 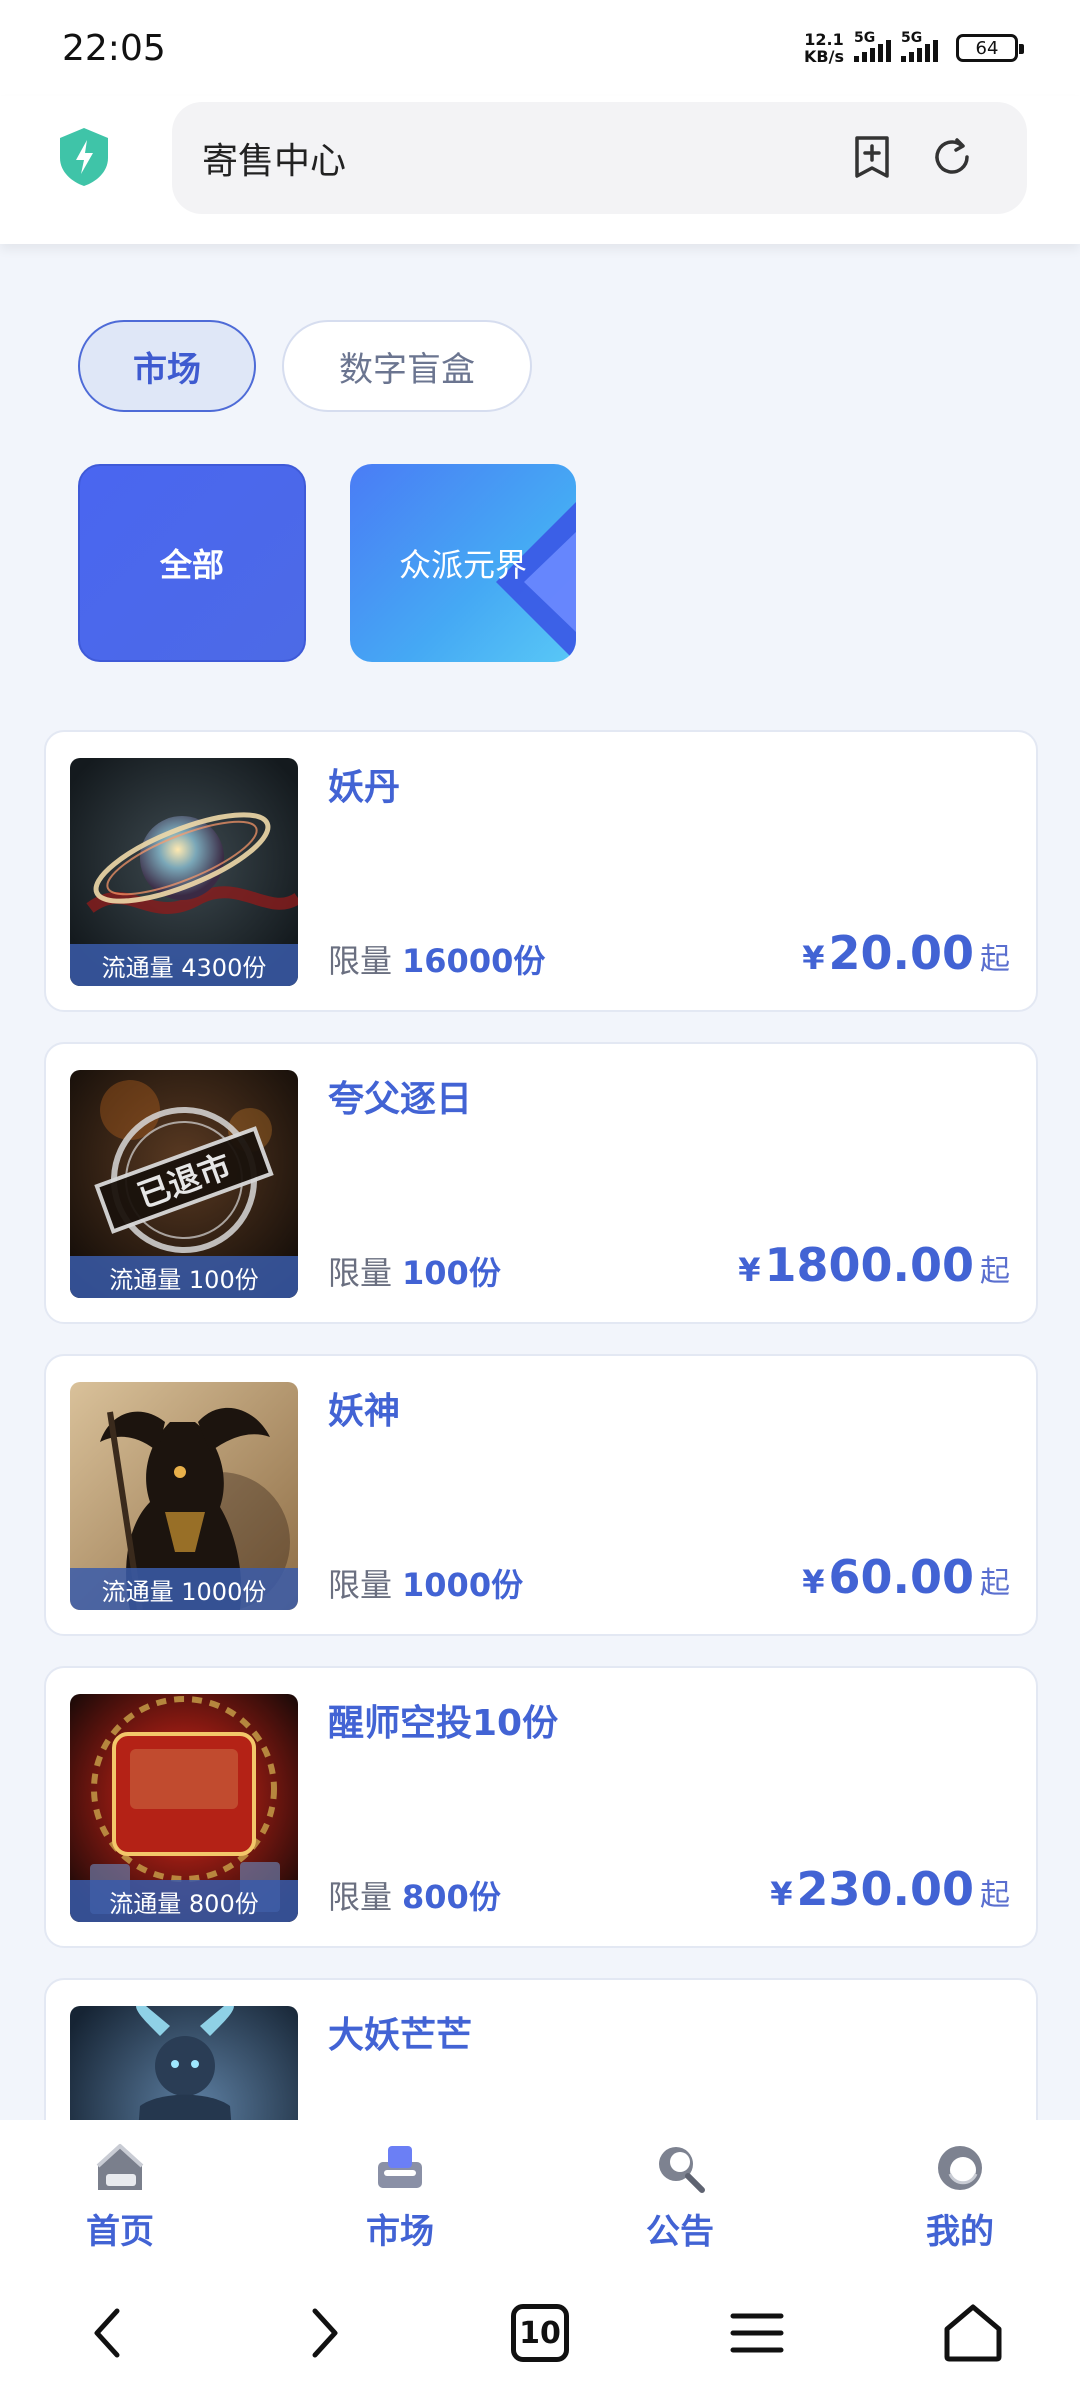 What do you see at coordinates (184, 1808) in the screenshot?
I see `product-image: 流通量 800份` at bounding box center [184, 1808].